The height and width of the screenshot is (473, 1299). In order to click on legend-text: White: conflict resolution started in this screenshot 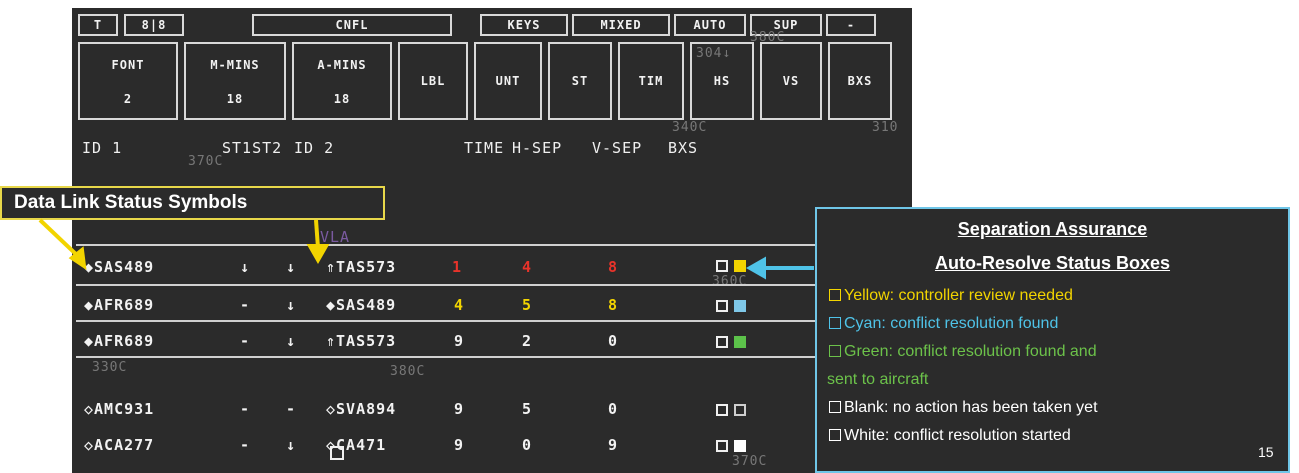, I will do `click(957, 435)`.